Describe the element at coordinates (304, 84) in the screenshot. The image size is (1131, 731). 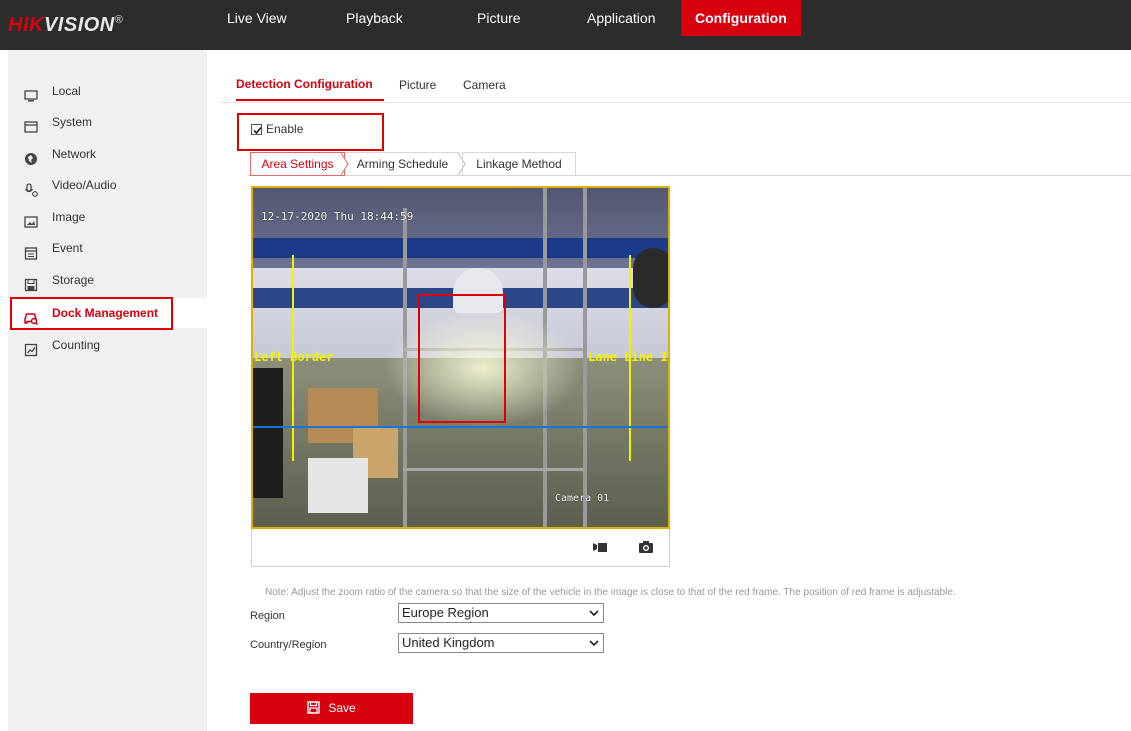
I see `tab-detection-configuration: Detection Configuration` at that location.